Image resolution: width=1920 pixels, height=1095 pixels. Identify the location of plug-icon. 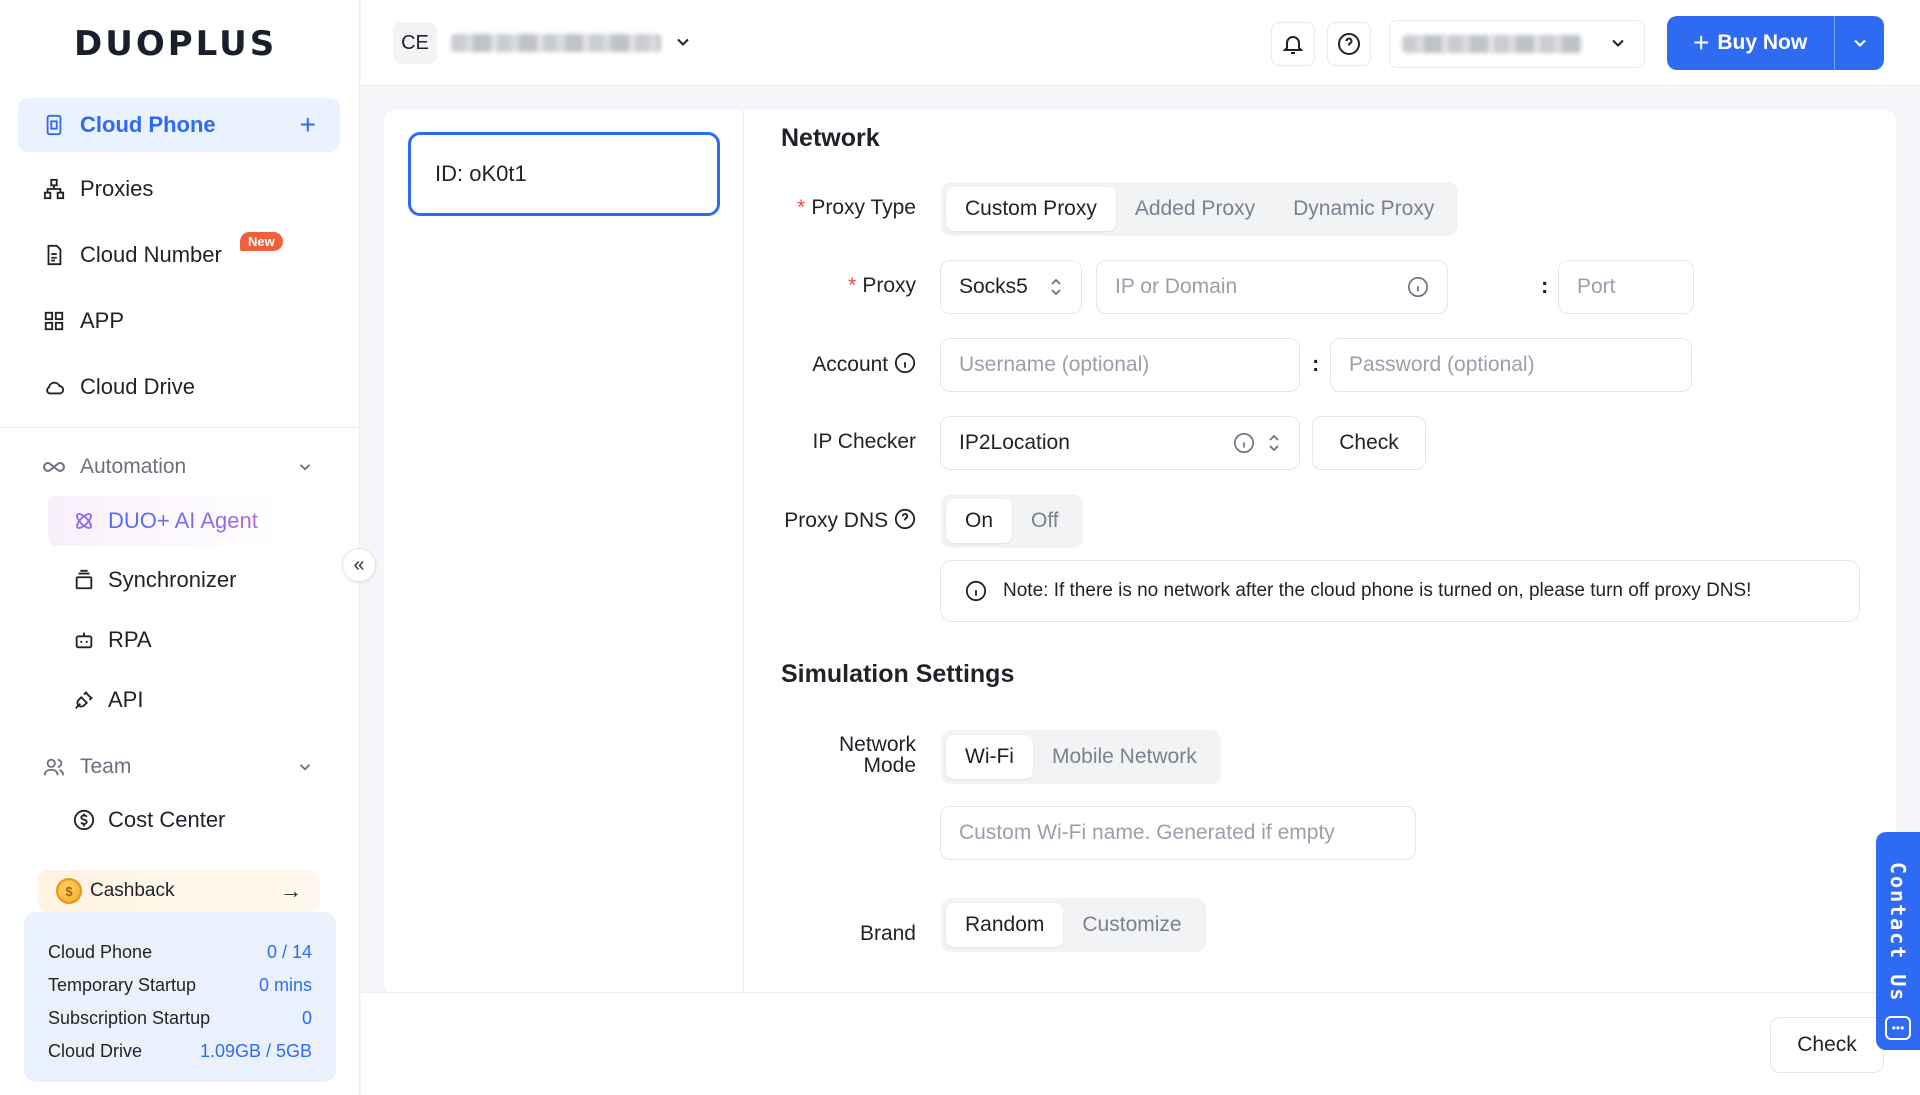
(84, 700).